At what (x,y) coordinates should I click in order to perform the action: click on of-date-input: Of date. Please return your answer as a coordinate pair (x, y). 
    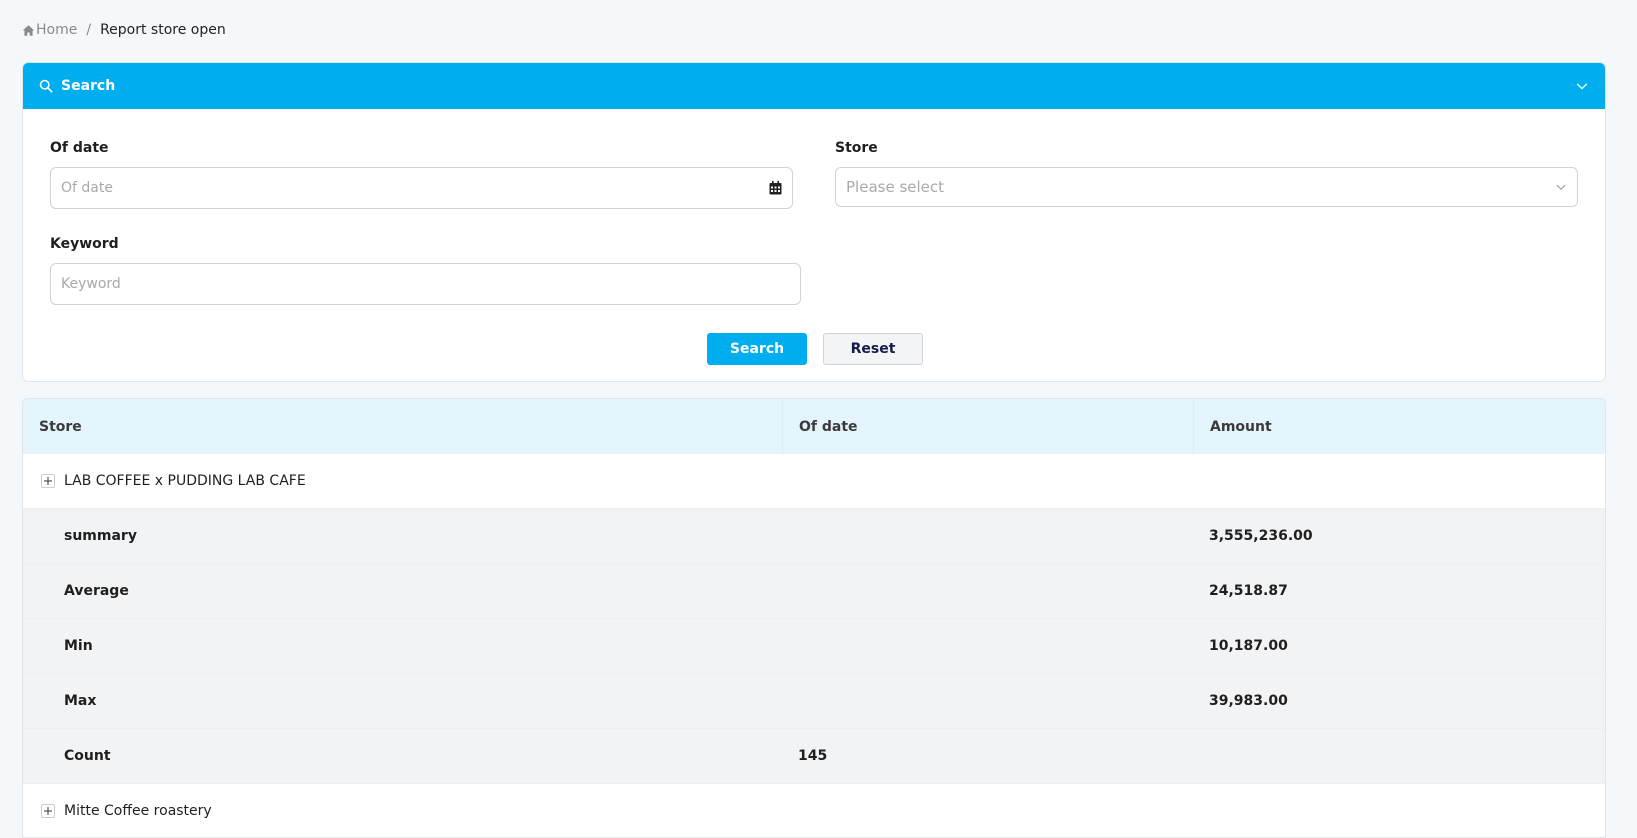
    Looking at the image, I should click on (421, 188).